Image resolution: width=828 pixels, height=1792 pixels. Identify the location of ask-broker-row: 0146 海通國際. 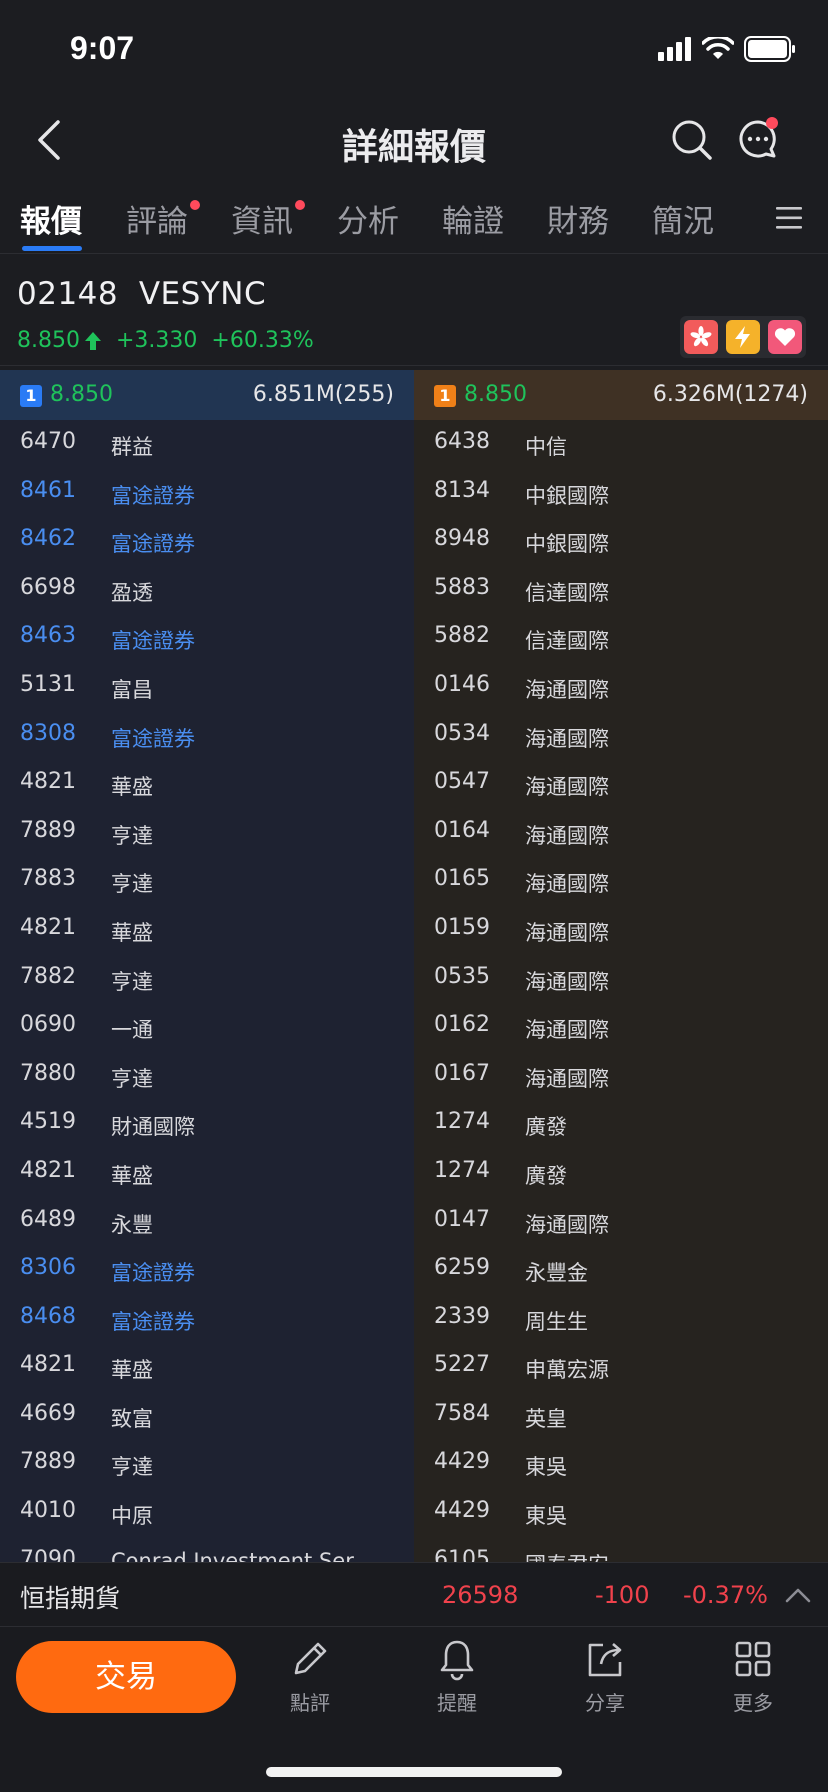
(621, 687).